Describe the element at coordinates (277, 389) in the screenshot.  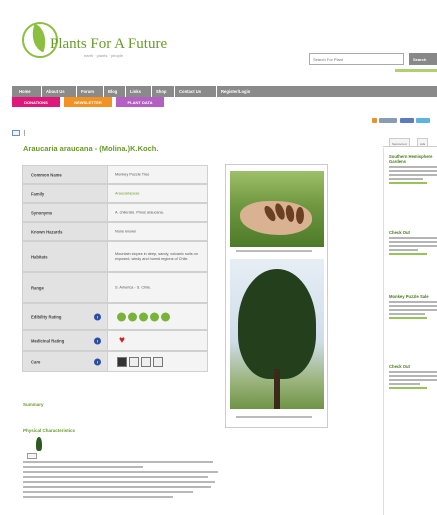
I see `tree-trunk` at that location.